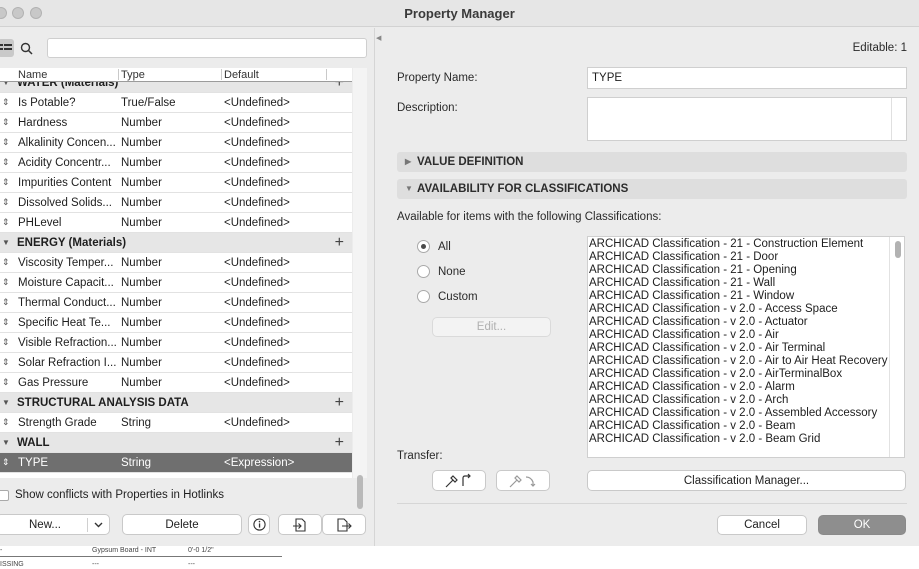  What do you see at coordinates (452, 272) in the screenshot?
I see `radio-none-label: None` at bounding box center [452, 272].